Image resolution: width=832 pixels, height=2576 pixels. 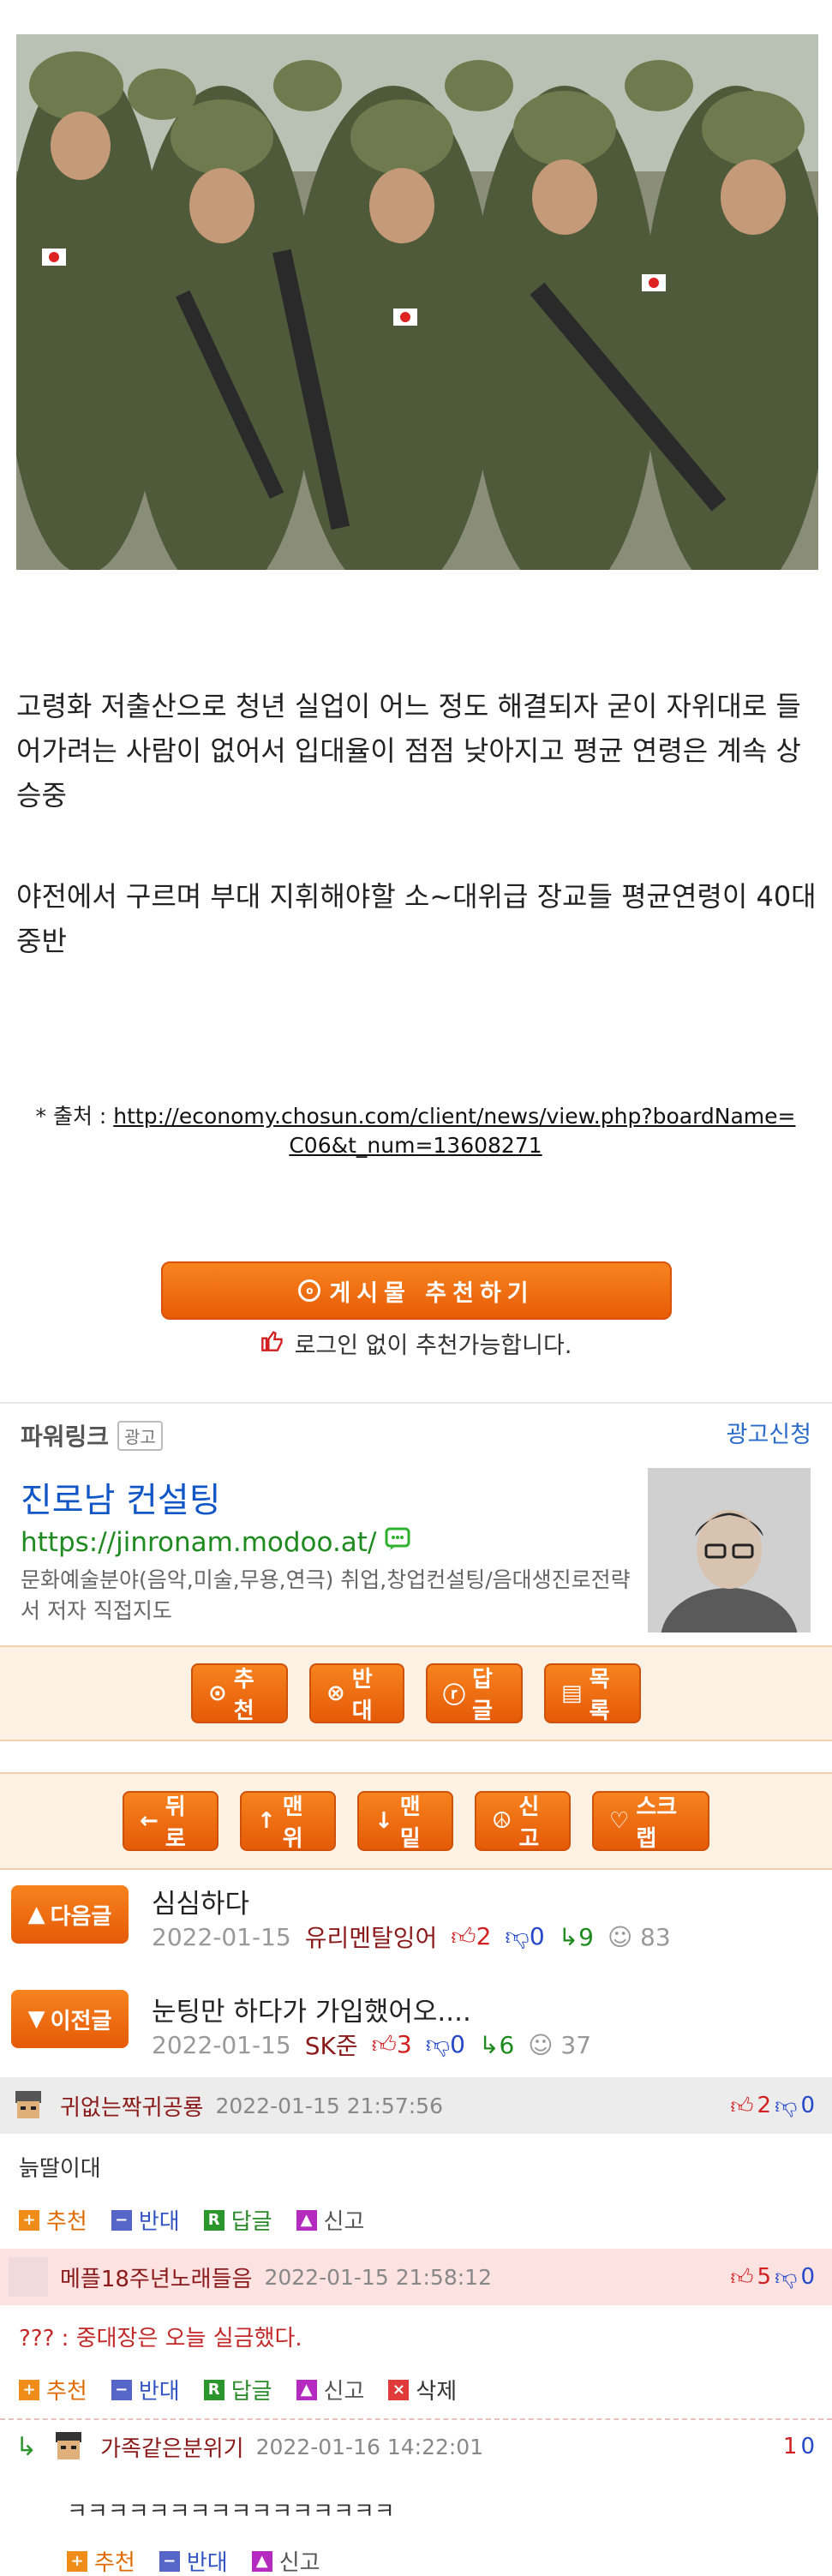 I want to click on heart-icon: ♡, so click(x=619, y=1821).